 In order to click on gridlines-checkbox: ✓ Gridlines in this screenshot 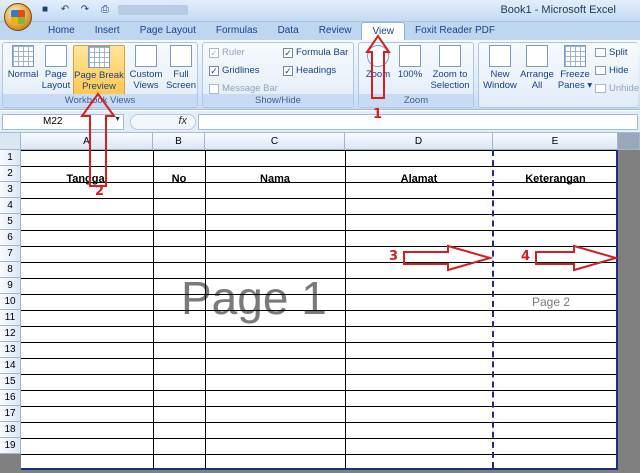, I will do `click(234, 70)`.